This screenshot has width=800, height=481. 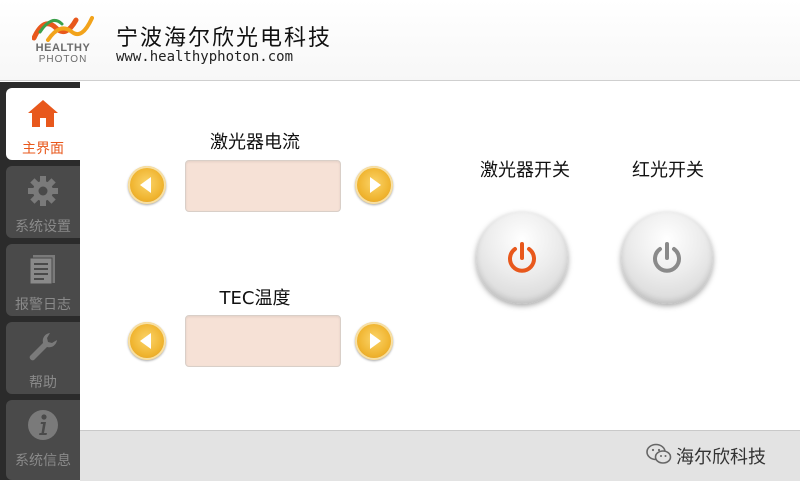 I want to click on red-light-power-button, so click(x=667, y=258).